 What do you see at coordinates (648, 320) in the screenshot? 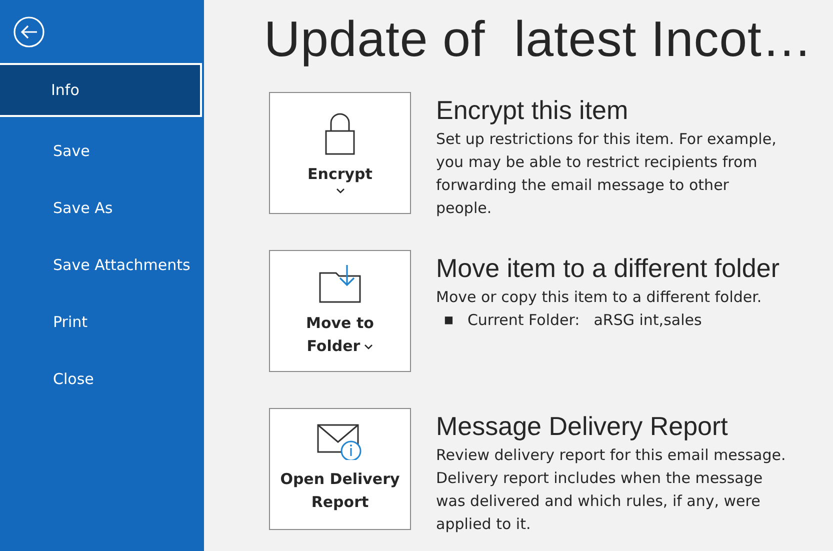
I see `folder-value: aRSG int,sales` at bounding box center [648, 320].